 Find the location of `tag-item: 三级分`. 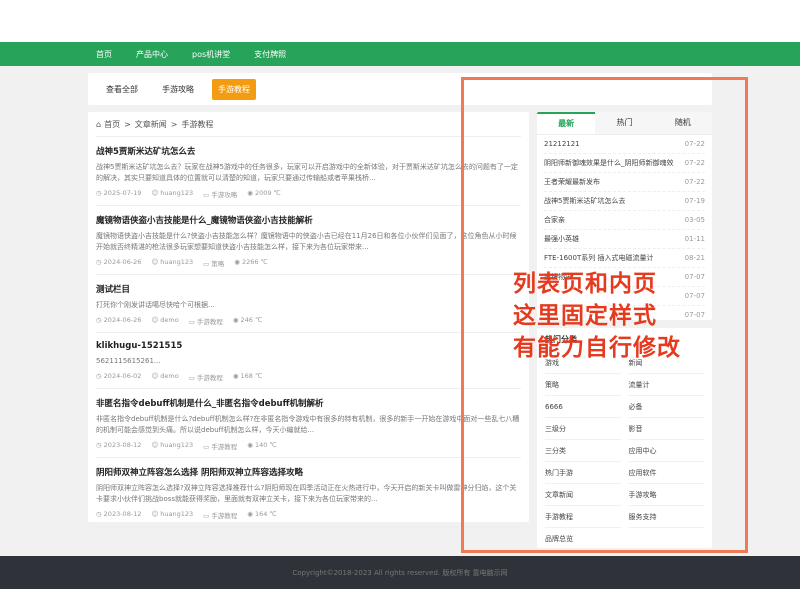

tag-item: 三级分 is located at coordinates (583, 429).